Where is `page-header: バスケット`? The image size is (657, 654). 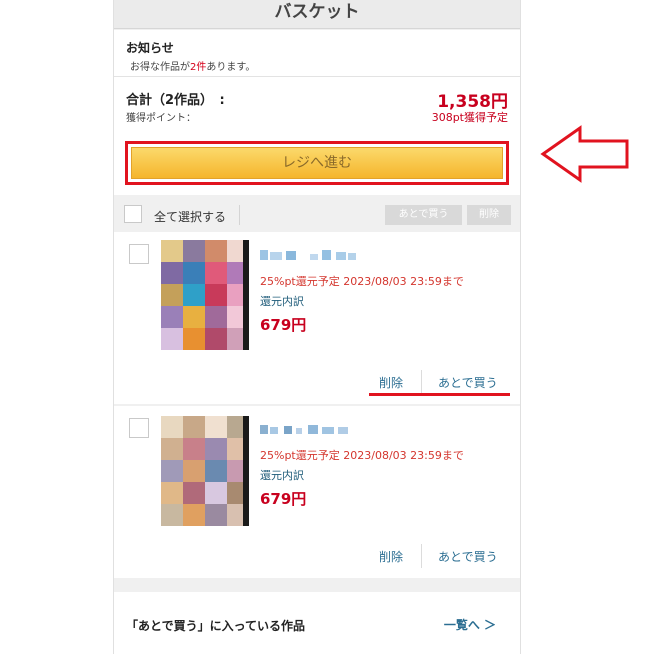 page-header: バスケット is located at coordinates (317, 14).